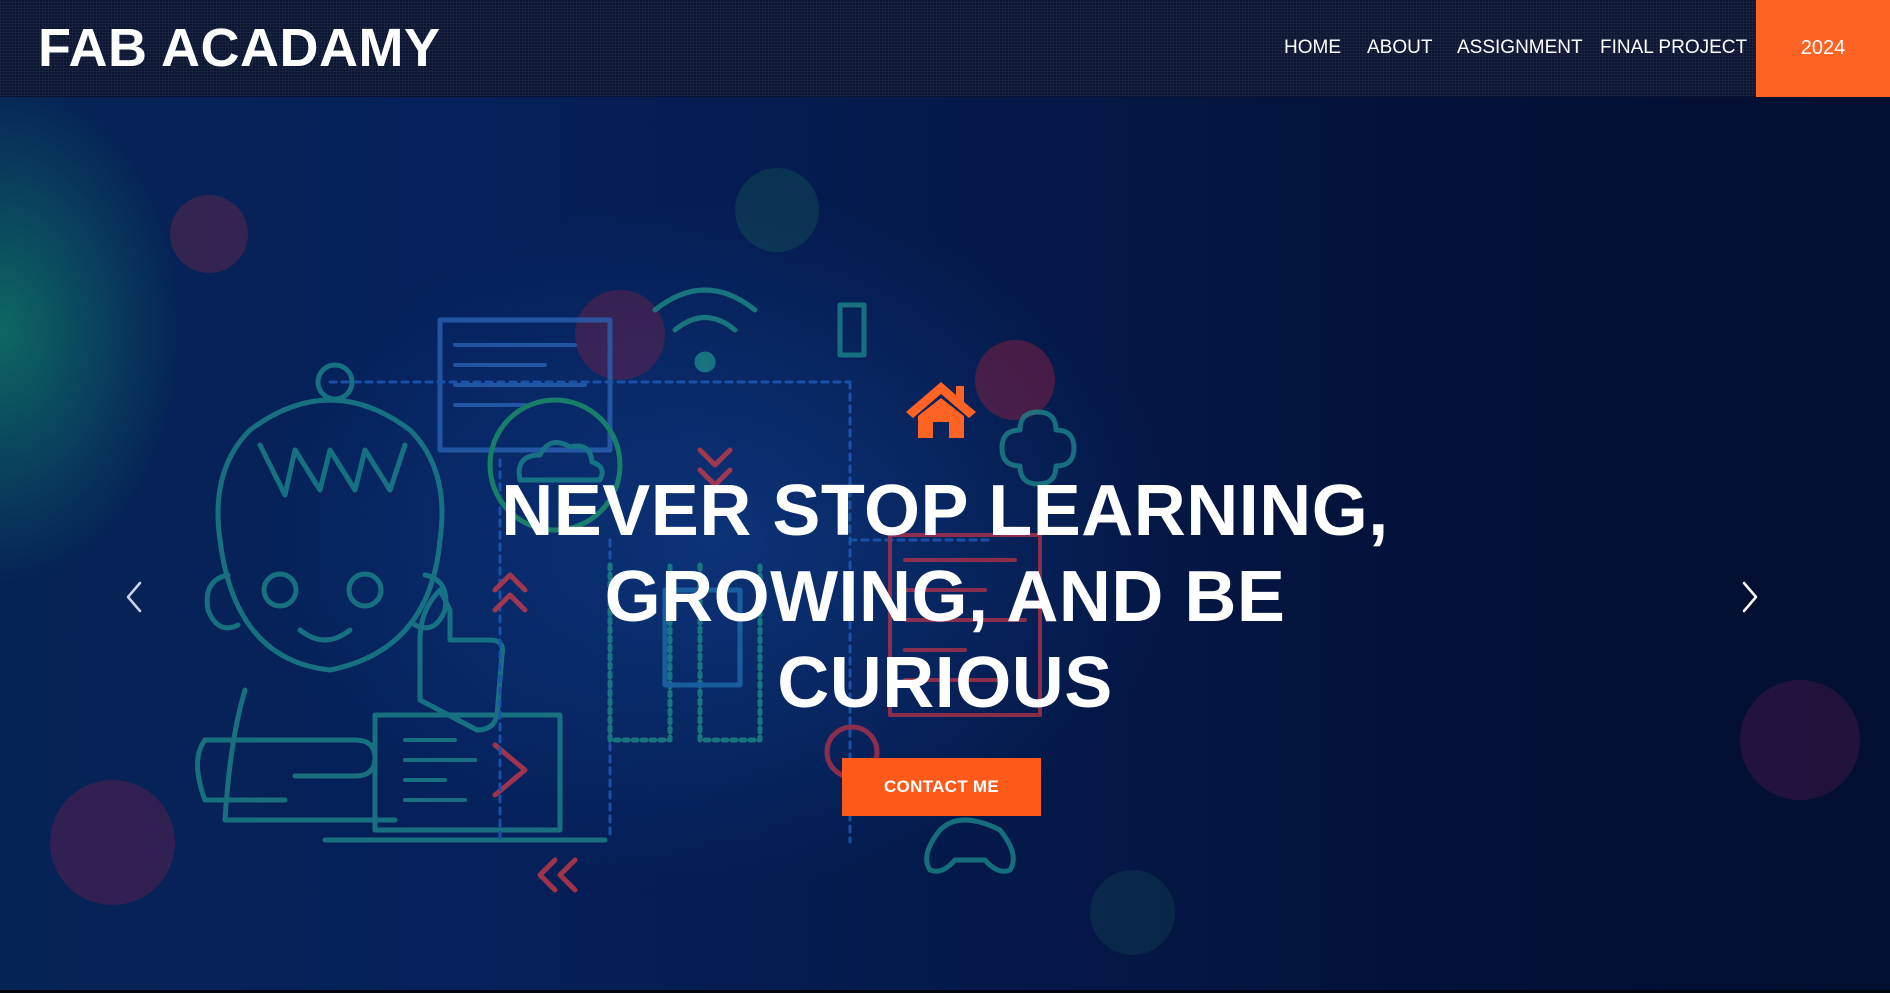 Image resolution: width=1890 pixels, height=993 pixels. I want to click on headline-line-1: NEVER STOP LEARNING,, so click(945, 511).